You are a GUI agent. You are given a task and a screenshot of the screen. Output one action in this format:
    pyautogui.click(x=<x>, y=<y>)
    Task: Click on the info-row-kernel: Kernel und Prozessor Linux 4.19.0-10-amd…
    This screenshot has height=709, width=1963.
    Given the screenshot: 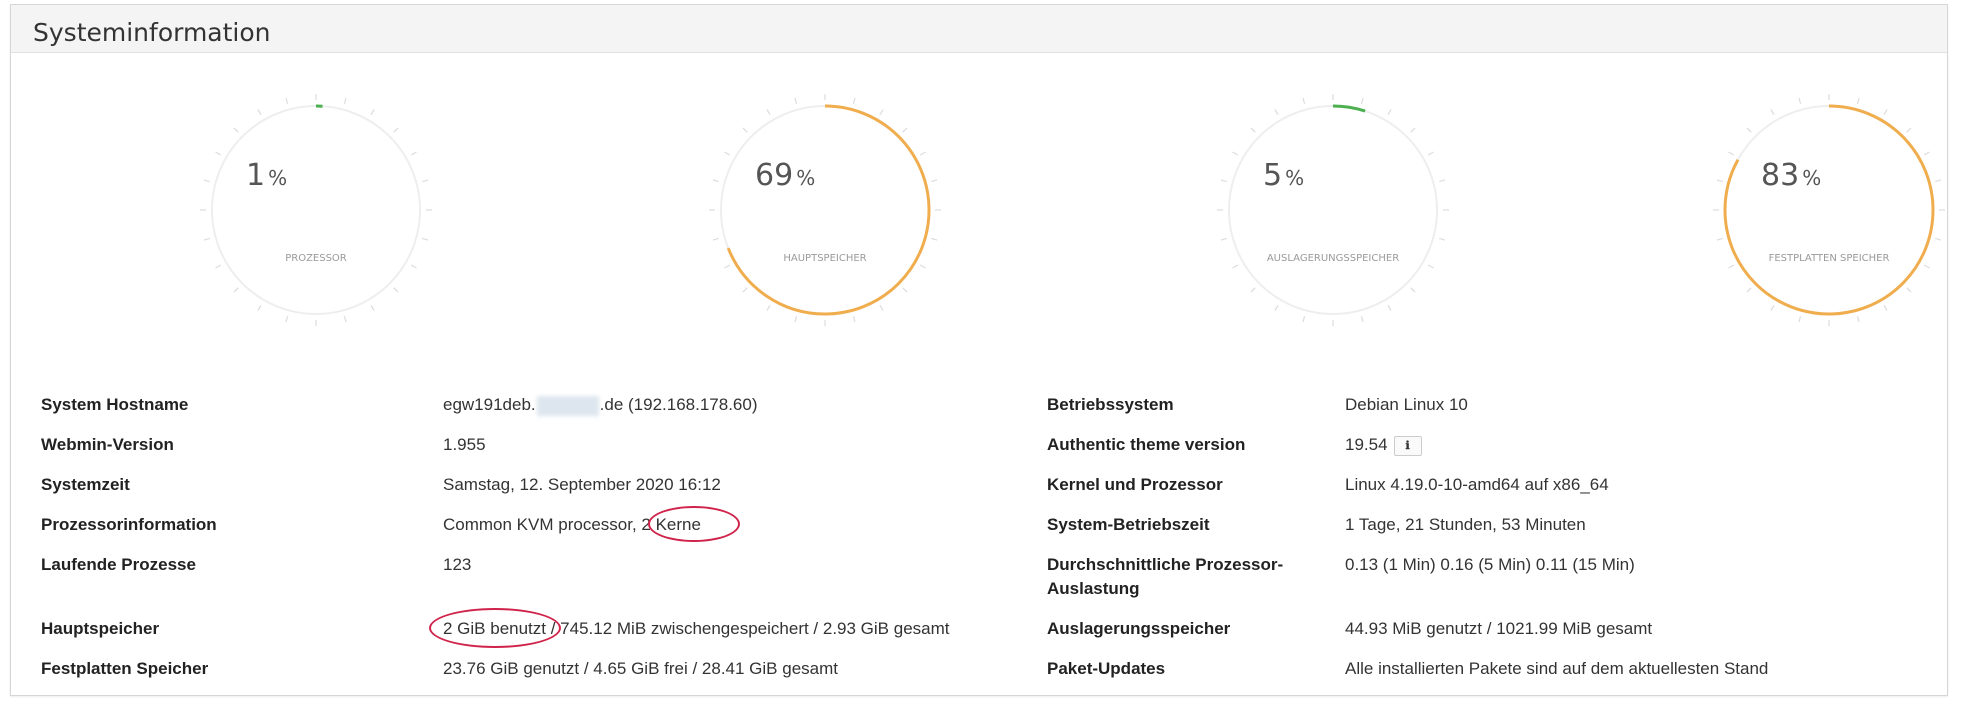 What is the action you would take?
    pyautogui.click(x=1487, y=493)
    